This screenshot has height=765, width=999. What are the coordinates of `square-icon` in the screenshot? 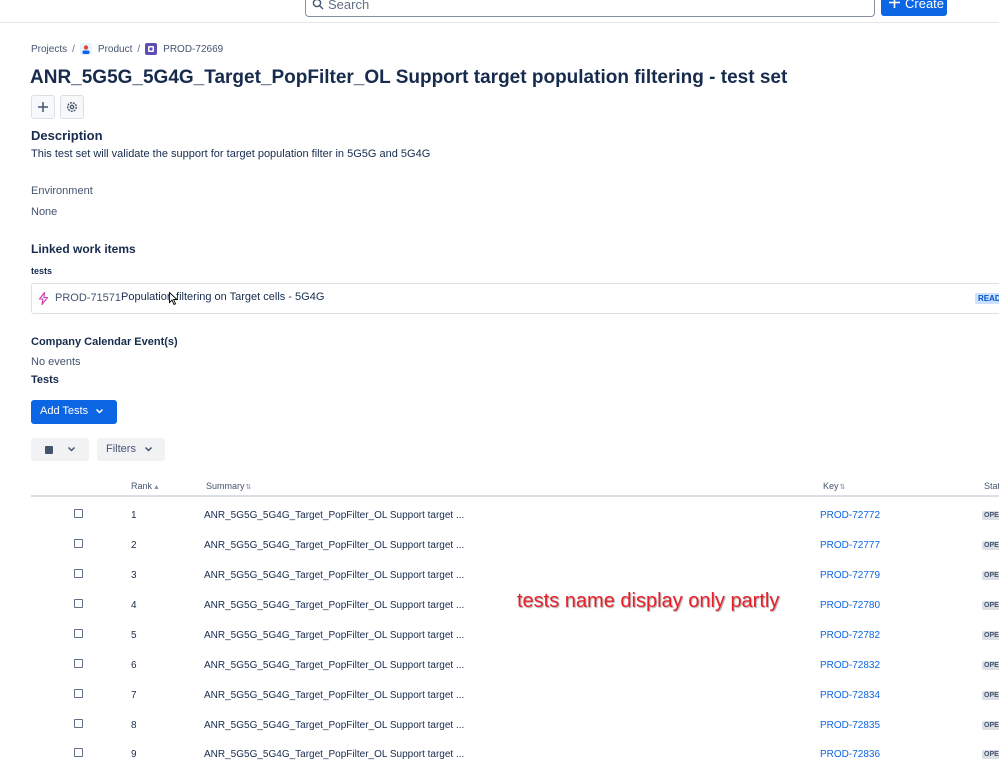 It's located at (49, 450).